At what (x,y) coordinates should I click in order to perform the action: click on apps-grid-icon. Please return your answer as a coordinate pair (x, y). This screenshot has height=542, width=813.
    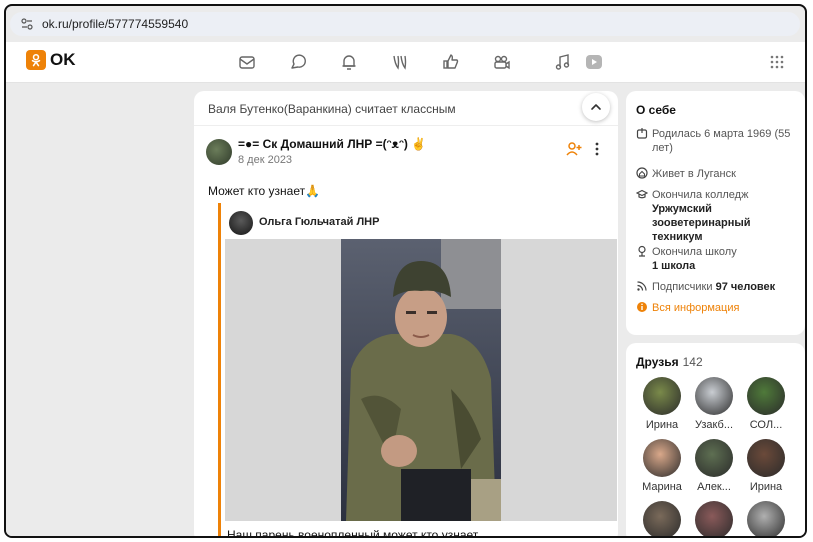
    Looking at the image, I should click on (777, 62).